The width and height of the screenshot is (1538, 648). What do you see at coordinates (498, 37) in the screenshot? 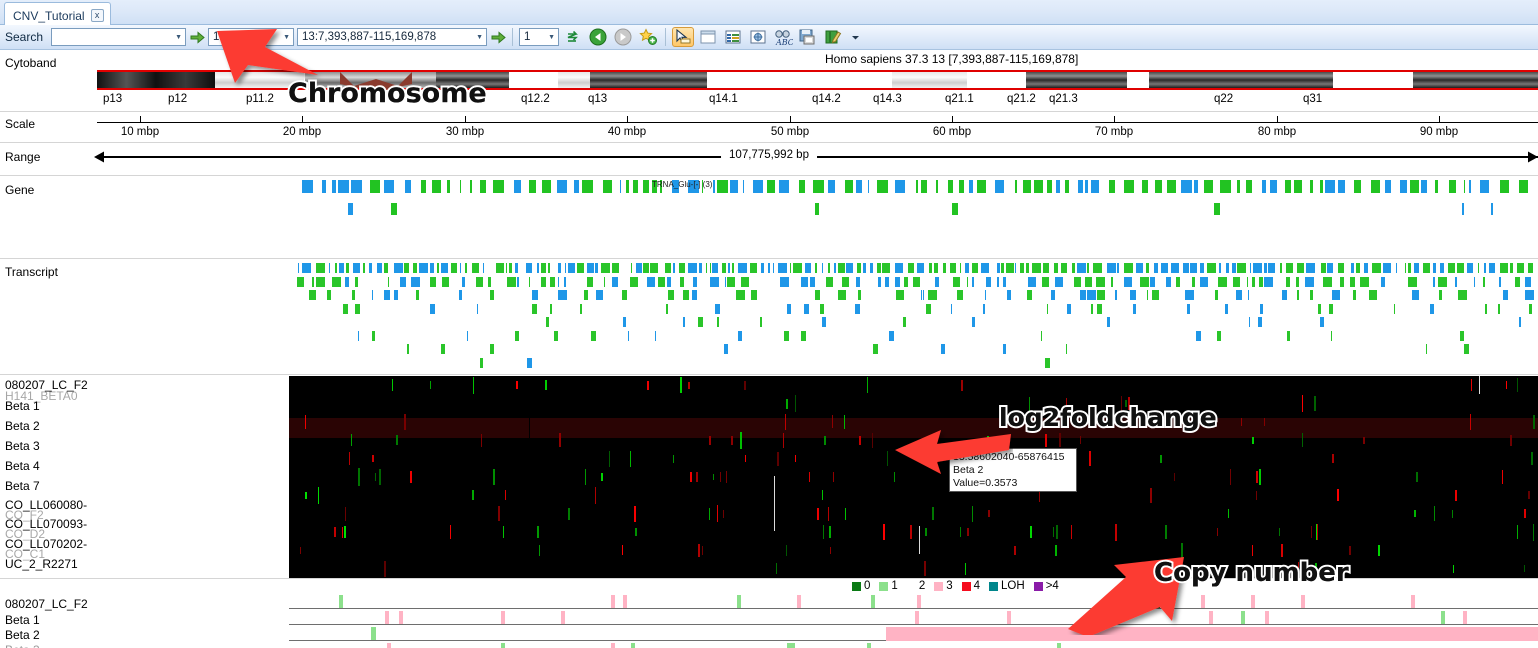
I see `go-location-arrow-icon` at bounding box center [498, 37].